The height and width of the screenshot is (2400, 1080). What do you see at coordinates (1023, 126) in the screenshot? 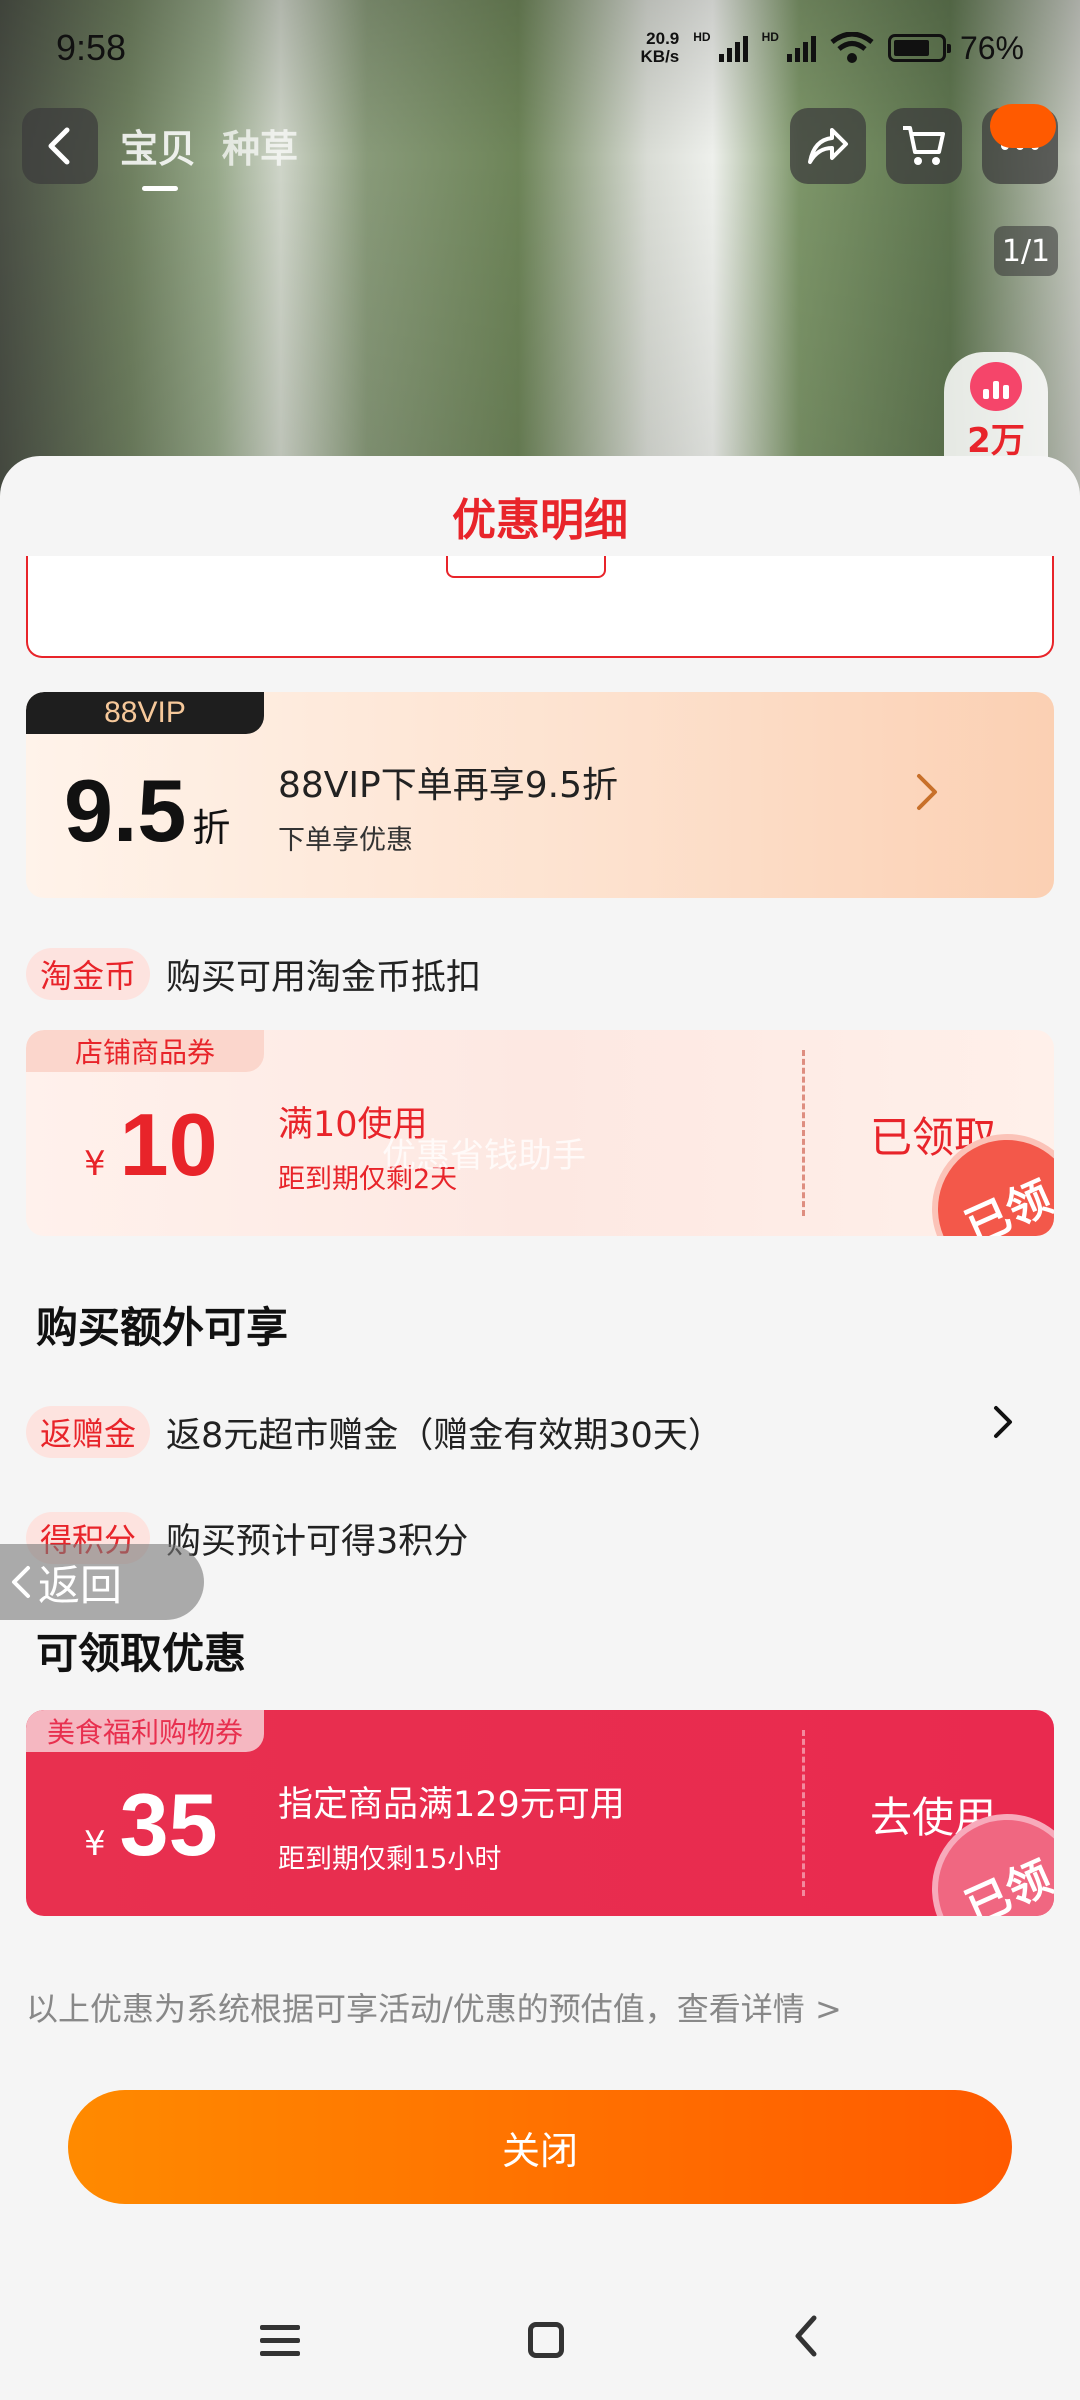
I see `message-badge` at bounding box center [1023, 126].